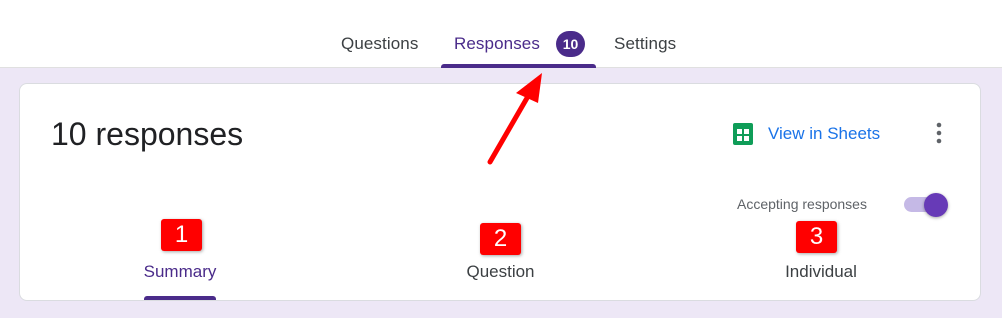 The image size is (1002, 318). Describe the element at coordinates (379, 44) in the screenshot. I see `tab-questions: Questions` at that location.